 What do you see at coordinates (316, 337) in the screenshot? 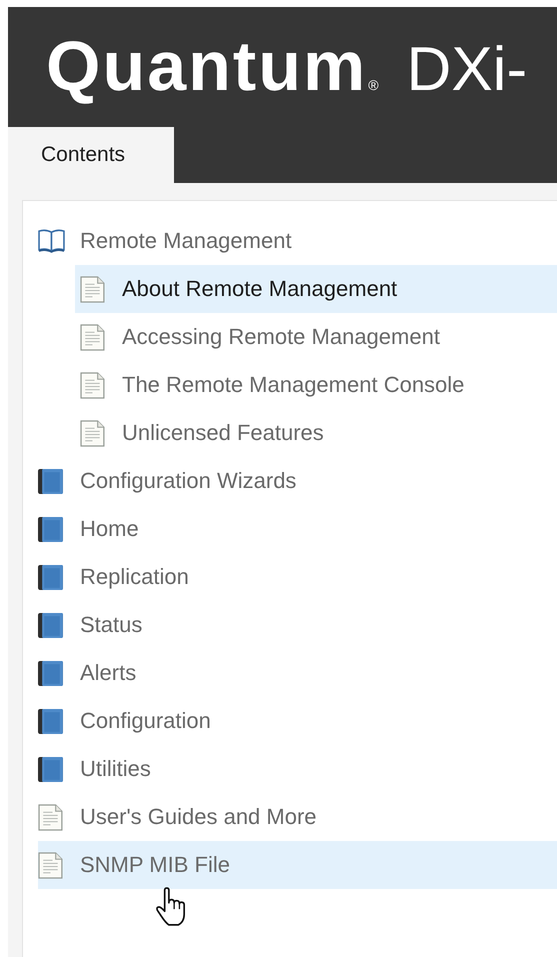
I see `toc-item: Accessing Remote Management` at bounding box center [316, 337].